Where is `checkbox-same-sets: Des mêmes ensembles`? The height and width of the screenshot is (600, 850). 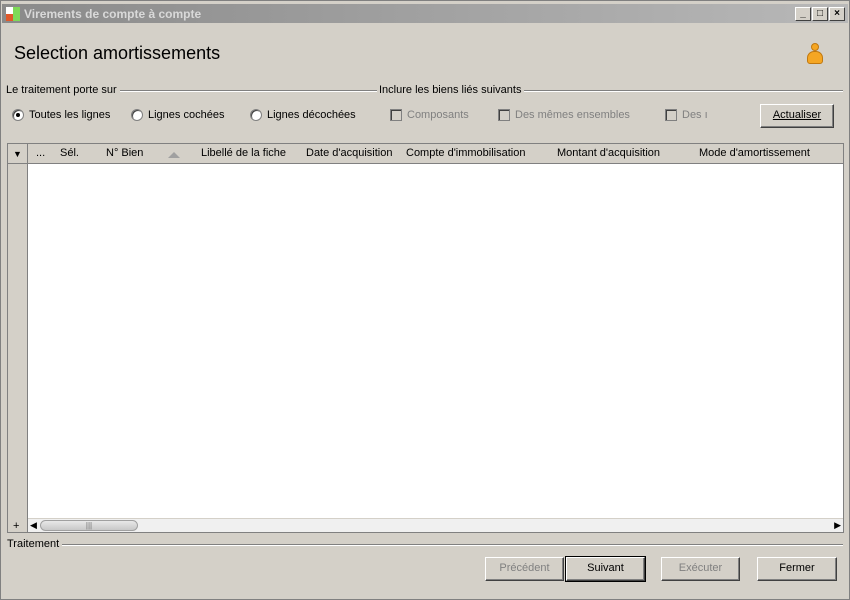
checkbox-same-sets: Des mêmes ensembles is located at coordinates (564, 115).